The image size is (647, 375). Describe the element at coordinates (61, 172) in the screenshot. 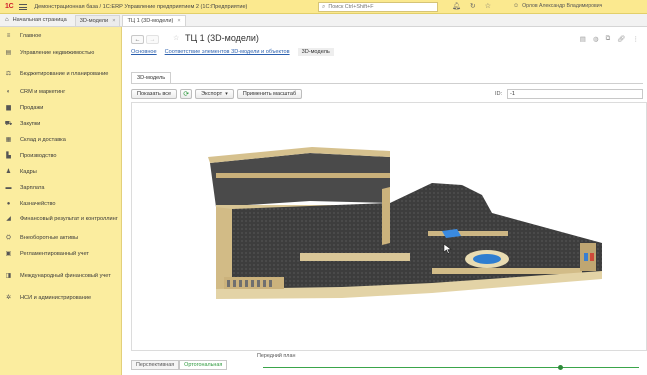

I see `sidebar-item-hr: ♟ Кадры` at that location.